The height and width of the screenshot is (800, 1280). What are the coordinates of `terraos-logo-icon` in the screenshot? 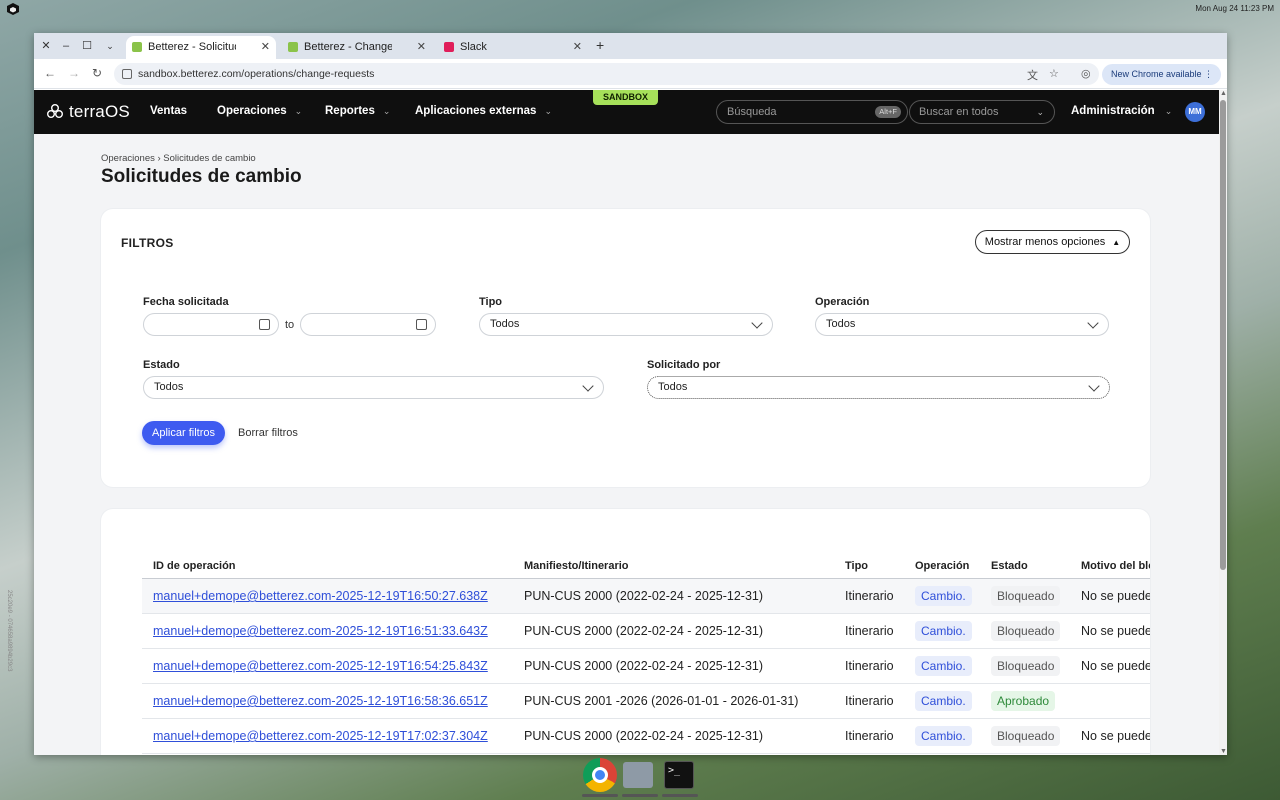 It's located at (55, 111).